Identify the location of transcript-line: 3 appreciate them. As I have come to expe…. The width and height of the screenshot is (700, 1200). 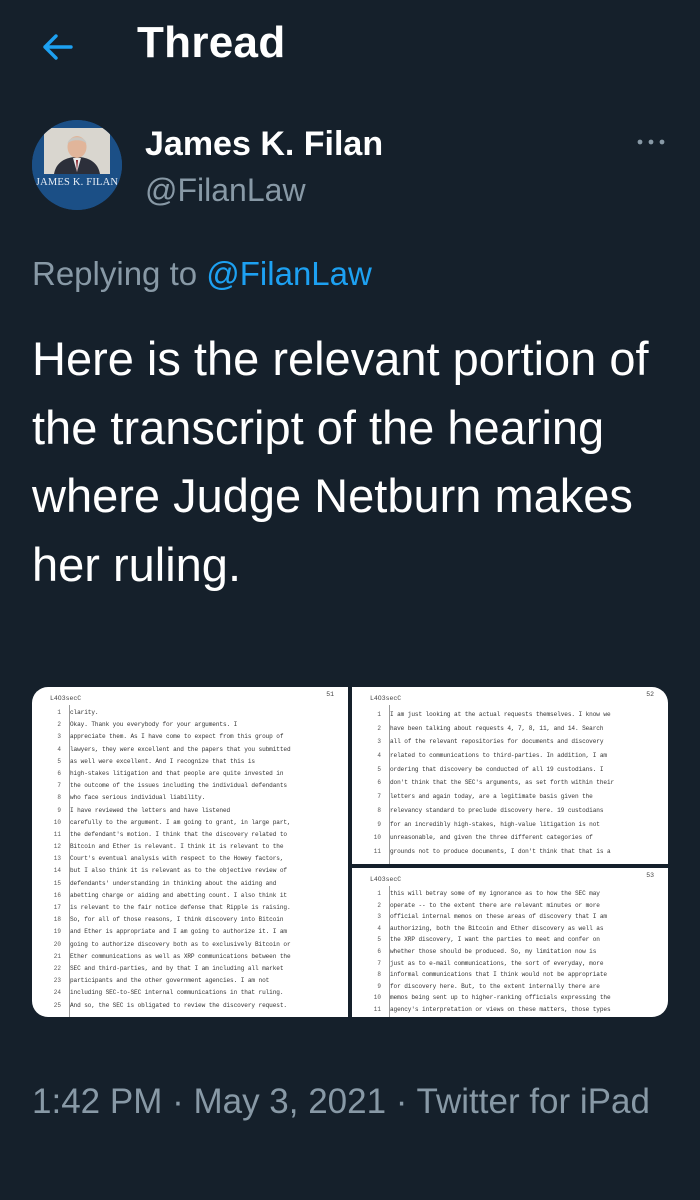
(190, 739).